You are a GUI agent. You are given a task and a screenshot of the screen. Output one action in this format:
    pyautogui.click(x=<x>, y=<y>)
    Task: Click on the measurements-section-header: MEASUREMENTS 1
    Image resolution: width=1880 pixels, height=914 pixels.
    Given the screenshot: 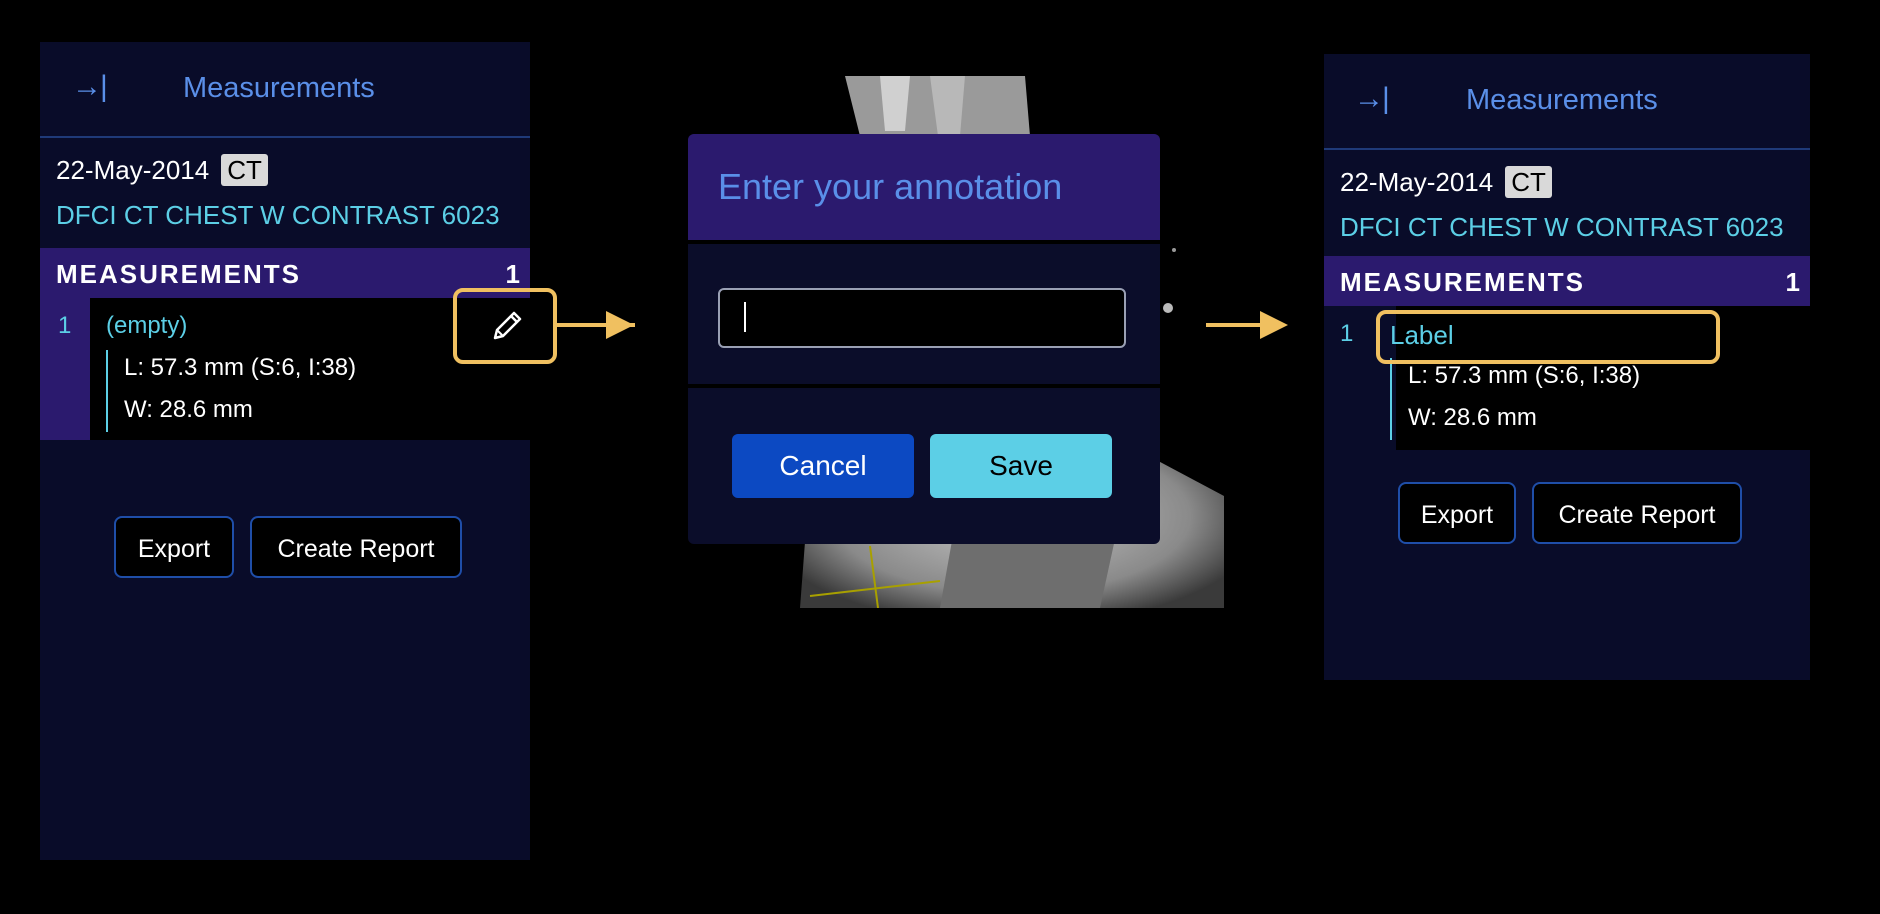 What is the action you would take?
    pyautogui.click(x=1567, y=281)
    